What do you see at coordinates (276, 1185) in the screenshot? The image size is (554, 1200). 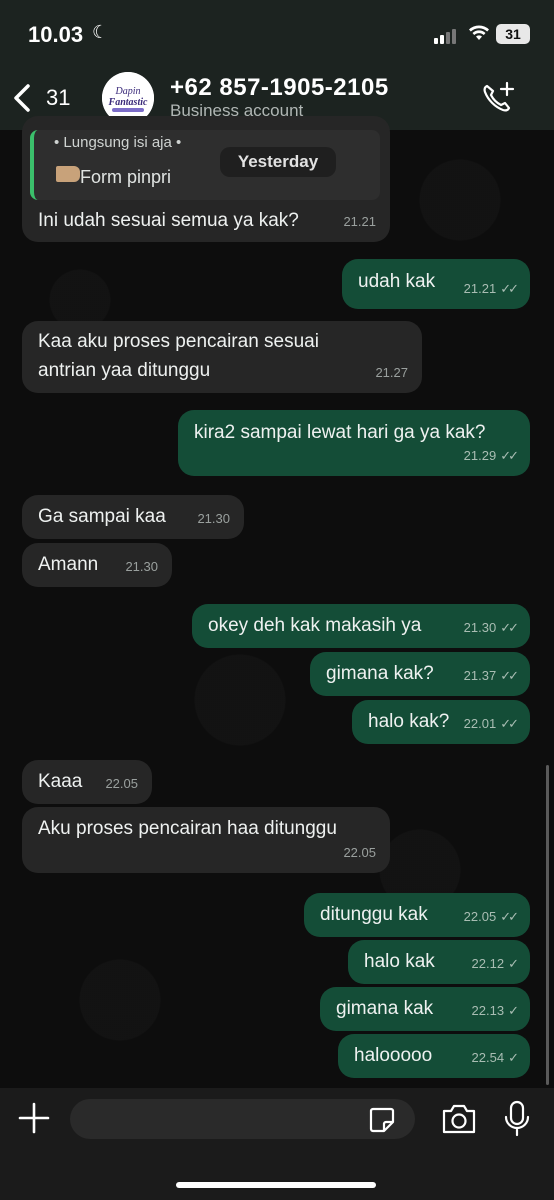 I see `home-indicator` at bounding box center [276, 1185].